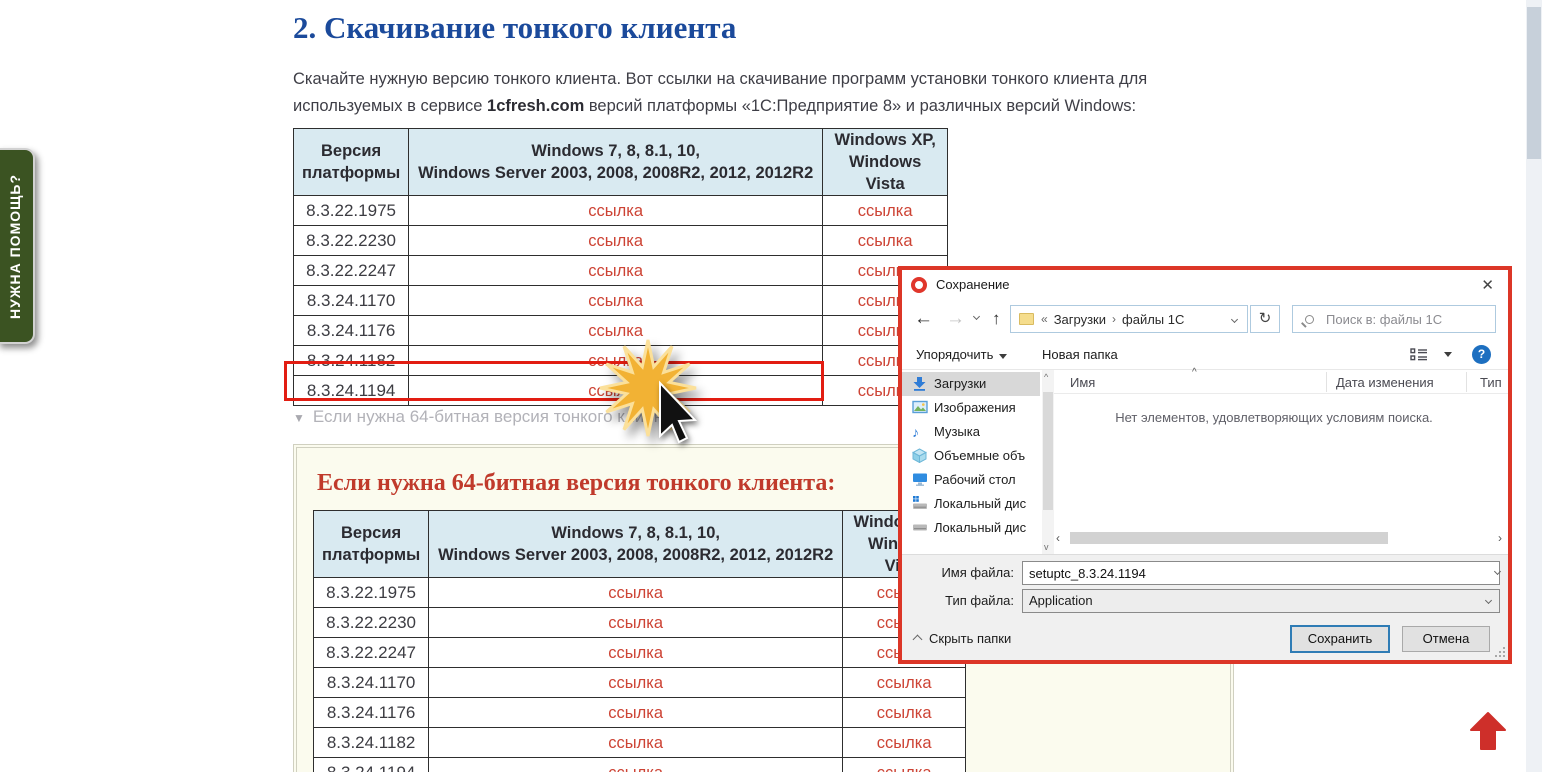 The height and width of the screenshot is (772, 1542). I want to click on breadcrumb-overflow: «, so click(1044, 319).